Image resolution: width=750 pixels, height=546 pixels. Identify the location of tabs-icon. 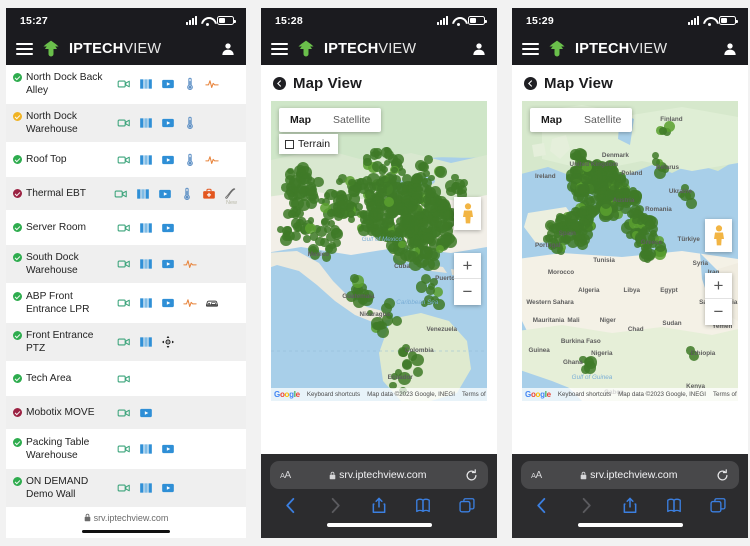
(718, 505).